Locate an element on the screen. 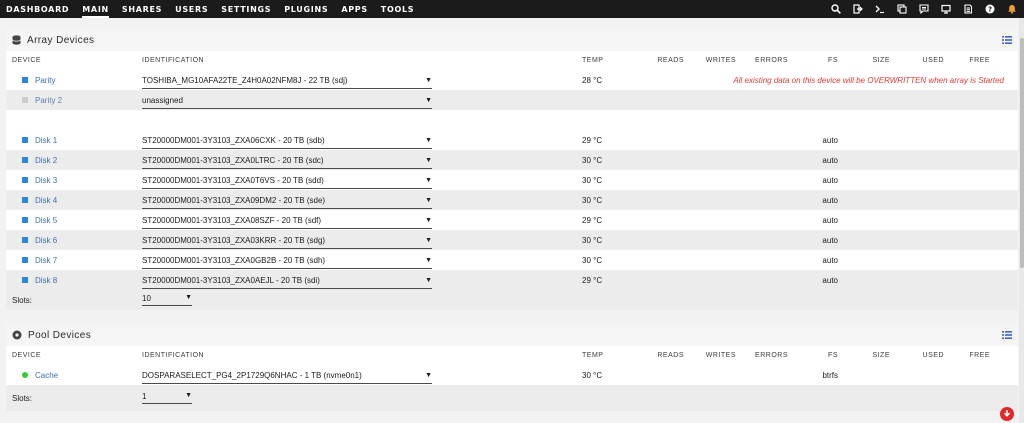  panel-title: Pool Devices is located at coordinates (60, 335).